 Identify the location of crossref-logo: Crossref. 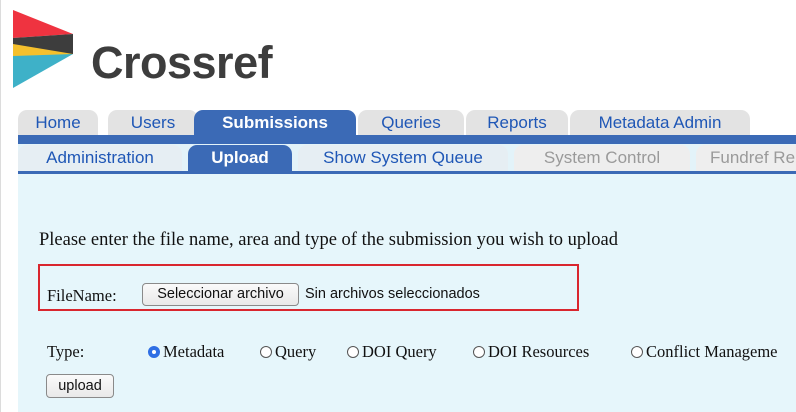
(143, 51).